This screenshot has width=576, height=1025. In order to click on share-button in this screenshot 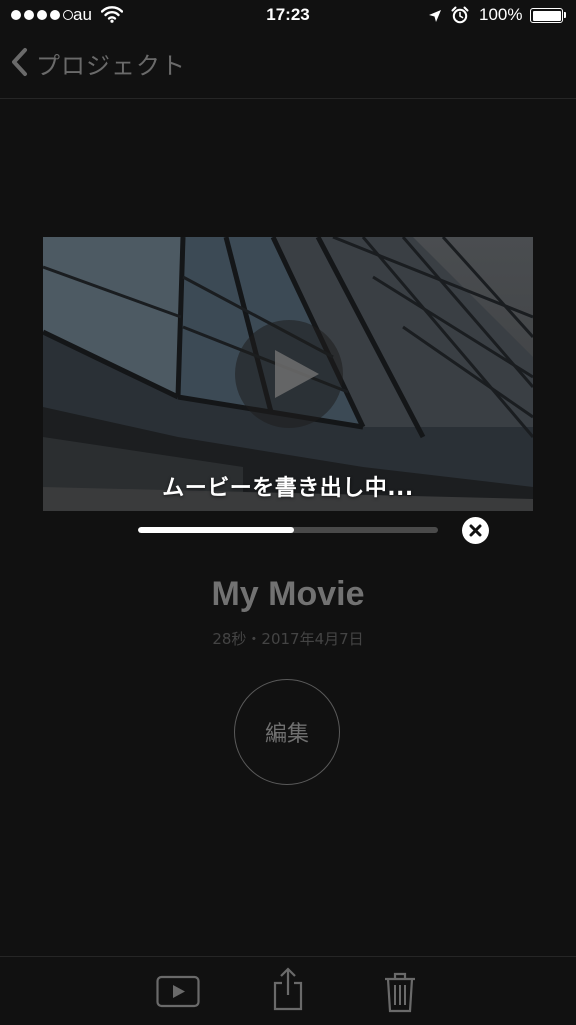, I will do `click(288, 992)`.